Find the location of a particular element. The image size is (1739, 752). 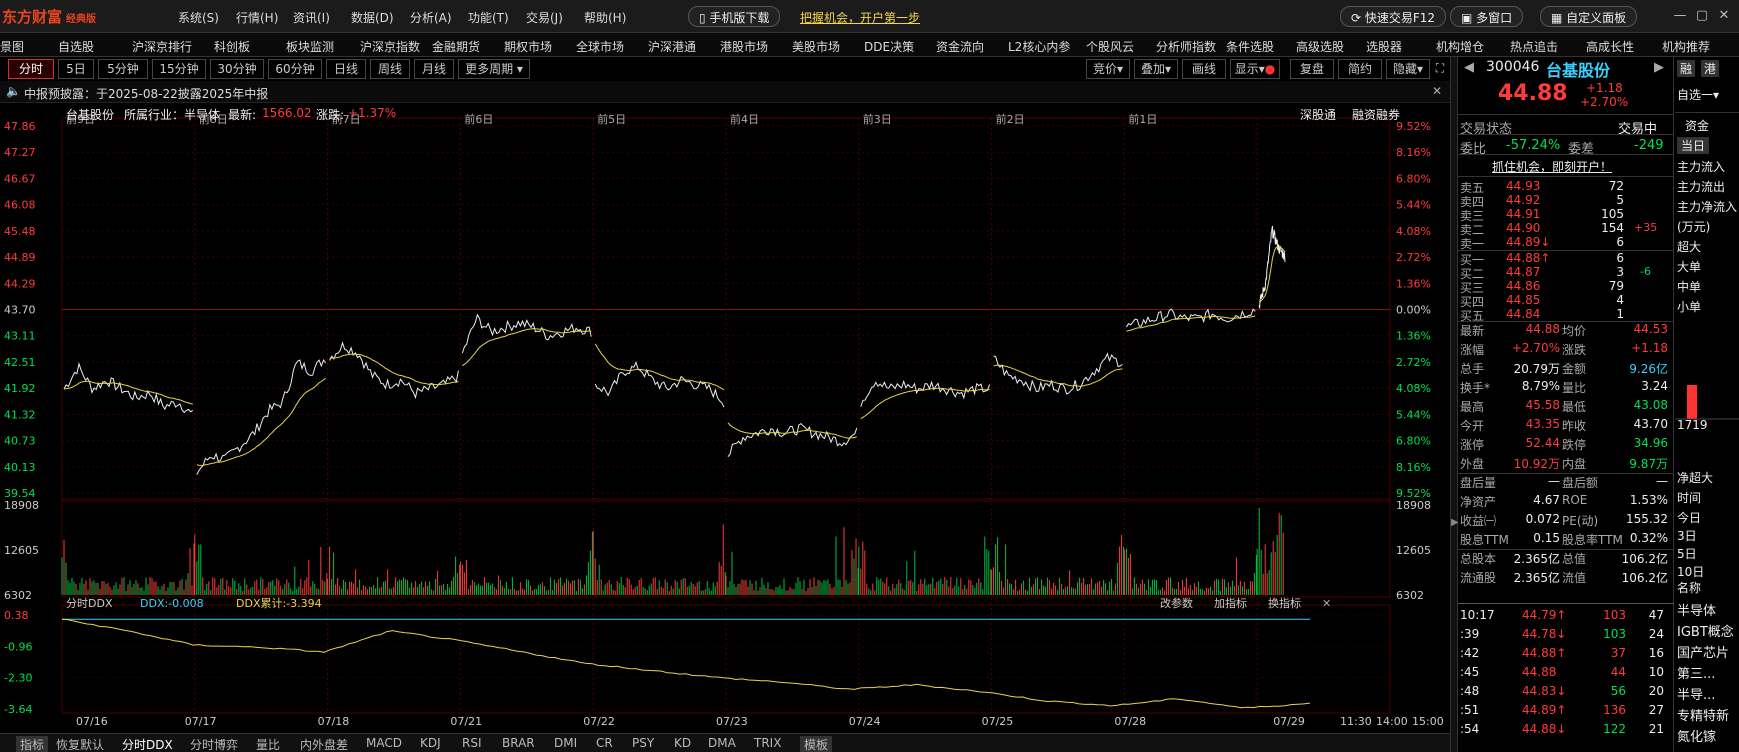

menu-analysis: 分析(A) is located at coordinates (431, 17).